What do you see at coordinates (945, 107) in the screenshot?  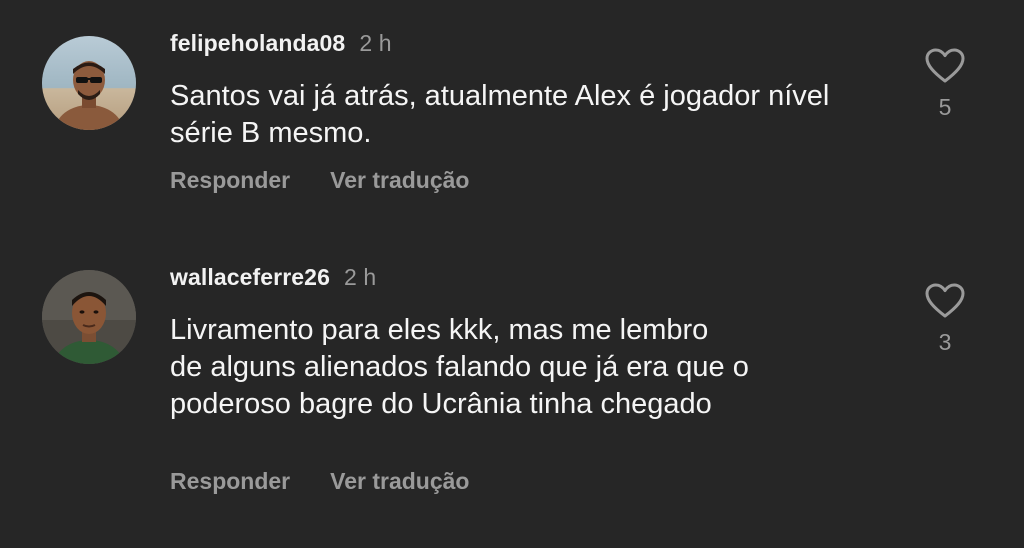 I see `like-count: 5` at bounding box center [945, 107].